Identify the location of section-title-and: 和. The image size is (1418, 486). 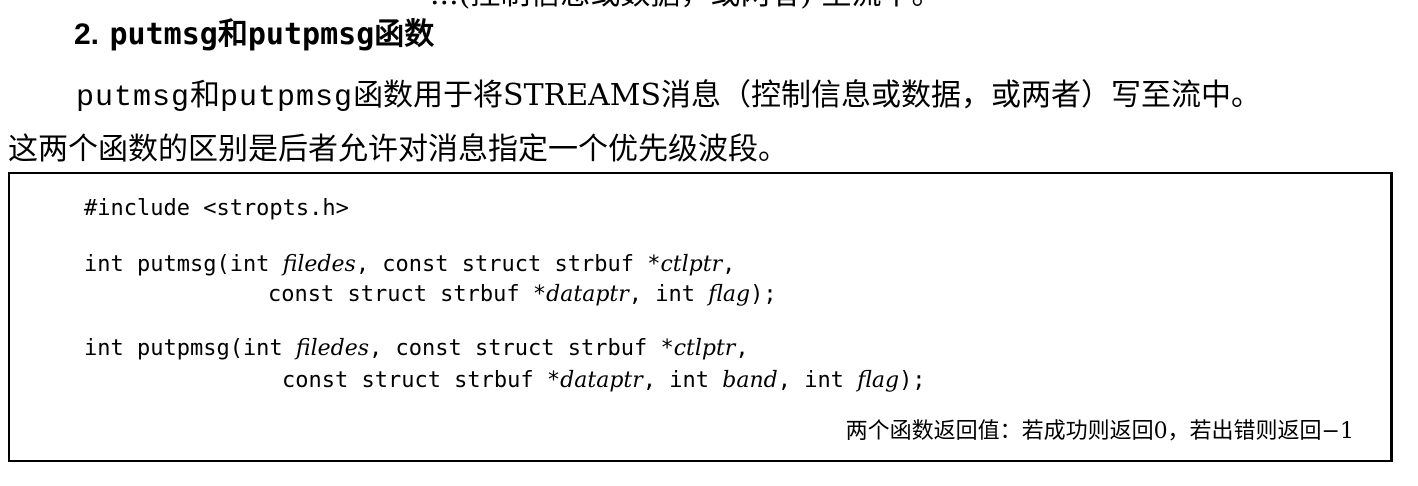
(232, 34).